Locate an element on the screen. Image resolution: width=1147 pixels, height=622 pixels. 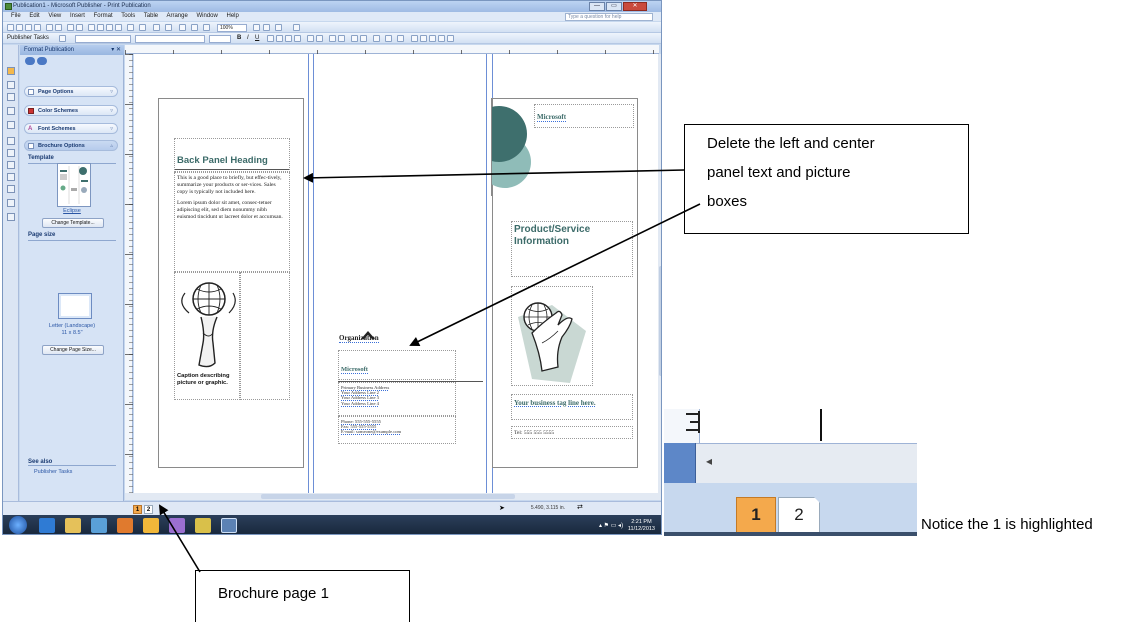
scroll-left-icon: ◂ is located at coordinates (709, 461).